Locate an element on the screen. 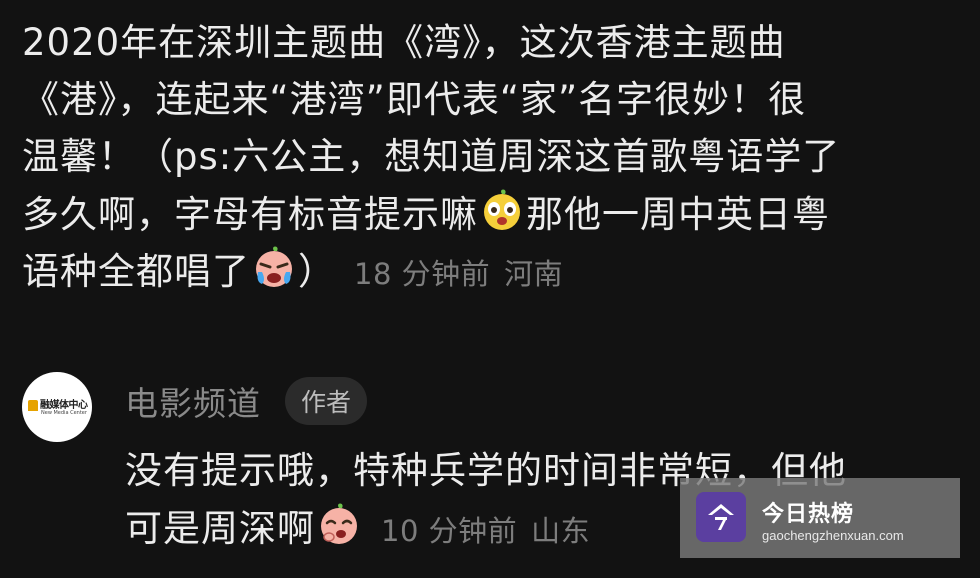 The height and width of the screenshot is (578, 980). comment-text: 多久啊，字母有标音提示嘛 is located at coordinates (250, 214).